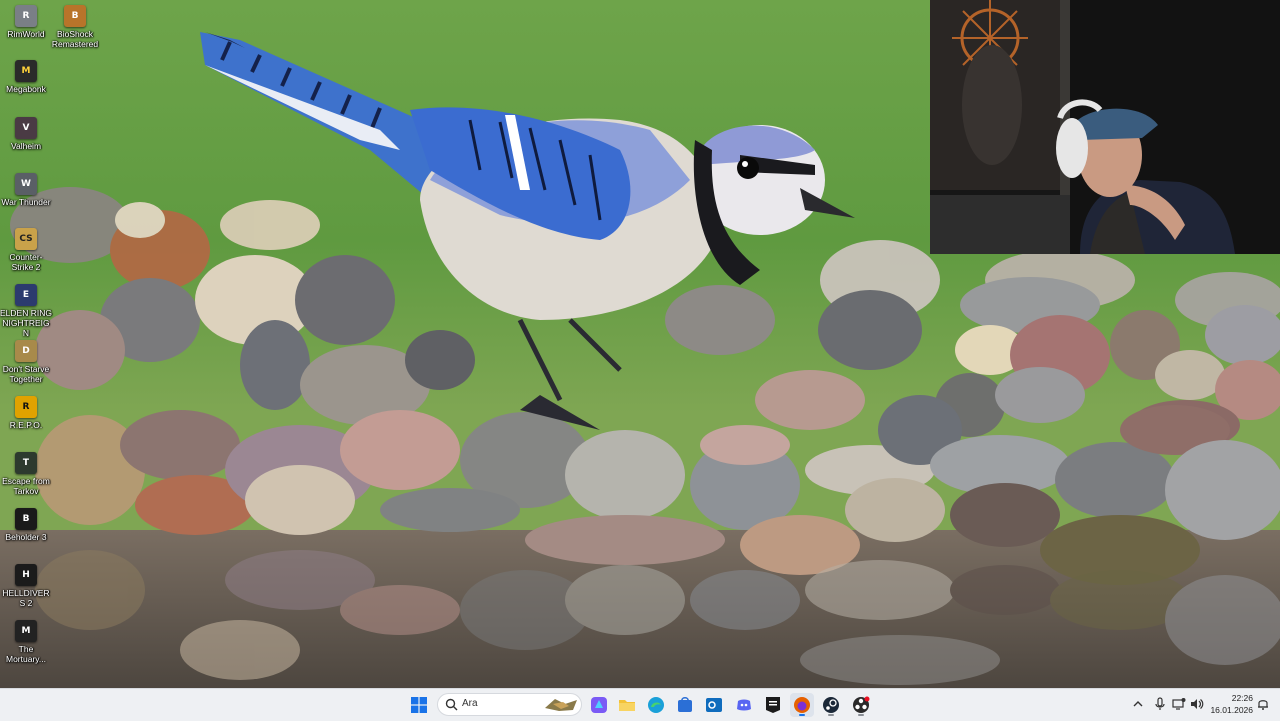 This screenshot has height=721, width=1280. I want to click on obs-icon, so click(861, 704).